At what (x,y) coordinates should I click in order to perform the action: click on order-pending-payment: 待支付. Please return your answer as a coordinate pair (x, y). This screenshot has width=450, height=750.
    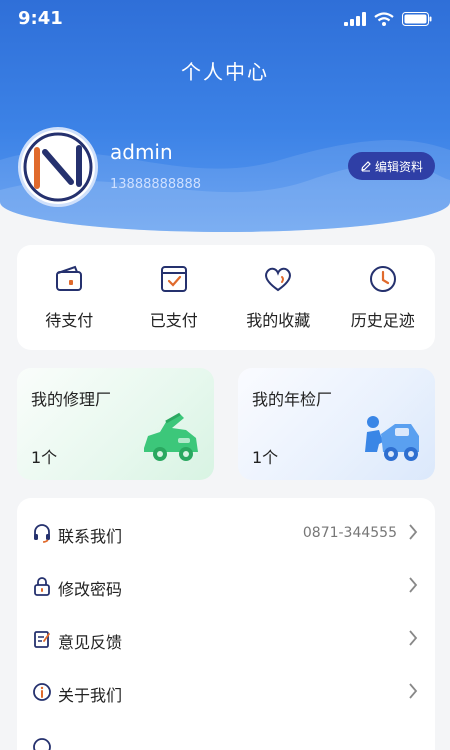
    Looking at the image, I should click on (69, 297).